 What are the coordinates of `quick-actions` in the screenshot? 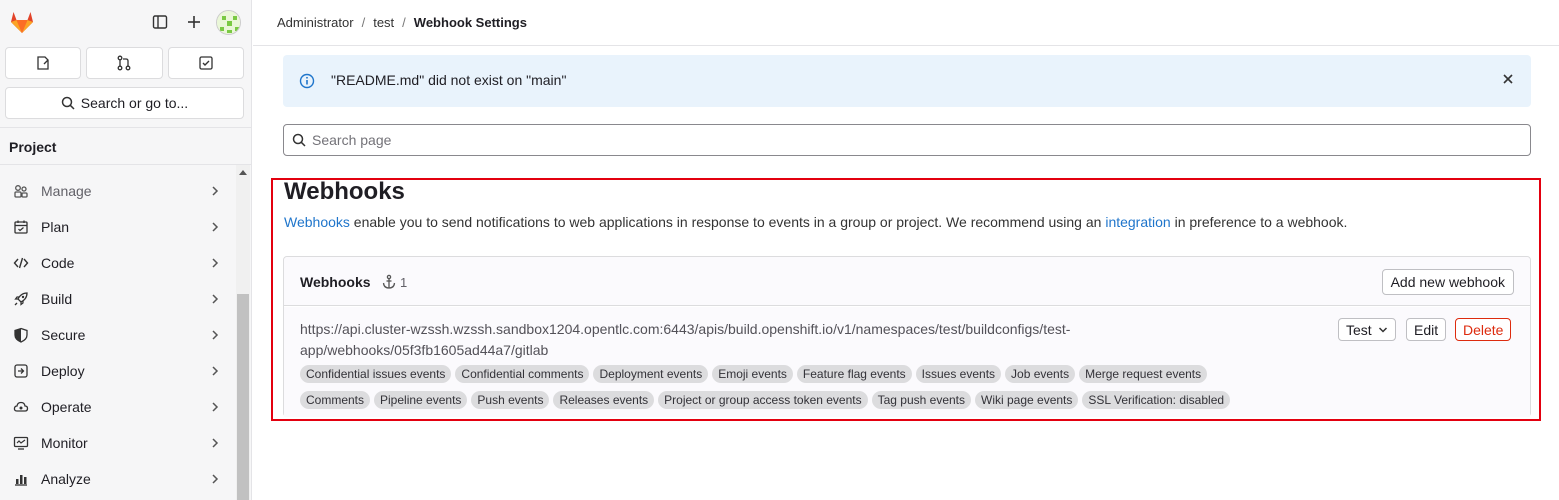 It's located at (124, 63).